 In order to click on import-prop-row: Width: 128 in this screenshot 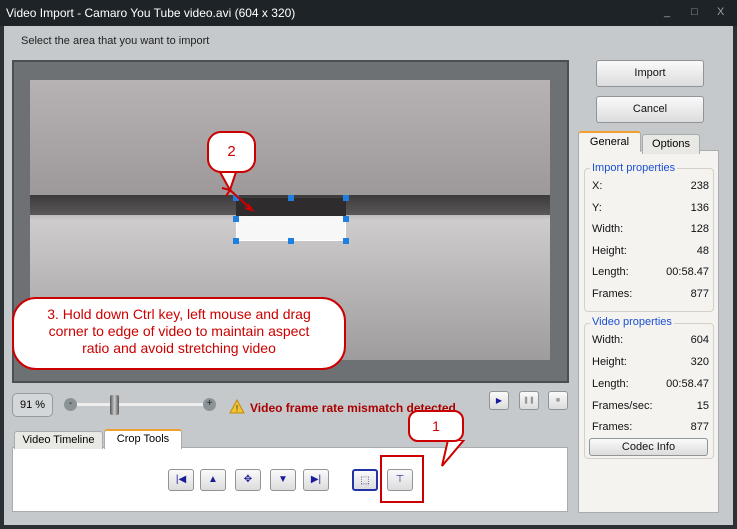, I will do `click(650, 229)`.